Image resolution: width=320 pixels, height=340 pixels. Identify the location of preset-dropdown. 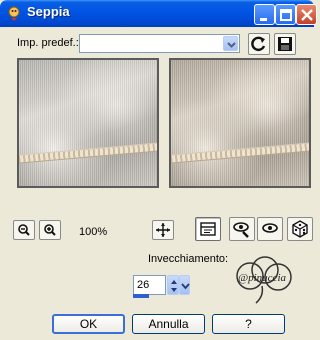
(159, 43).